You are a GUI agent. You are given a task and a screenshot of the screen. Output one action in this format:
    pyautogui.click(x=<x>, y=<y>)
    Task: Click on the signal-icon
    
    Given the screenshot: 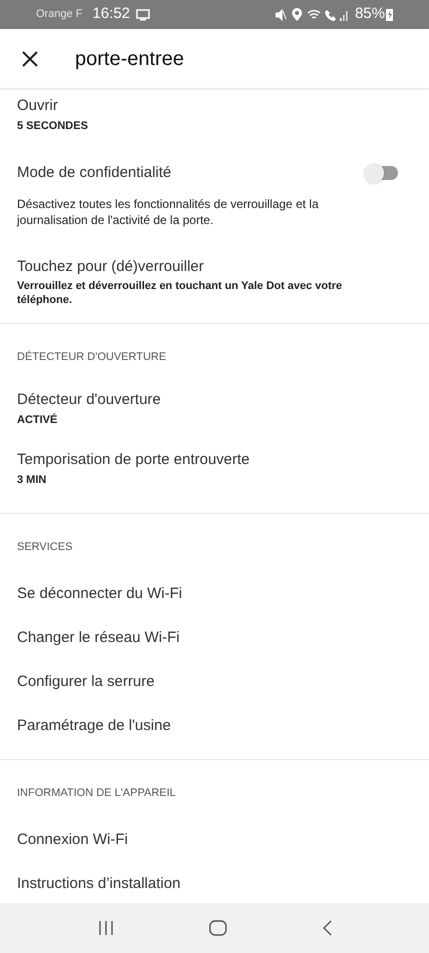 What is the action you would take?
    pyautogui.click(x=343, y=14)
    